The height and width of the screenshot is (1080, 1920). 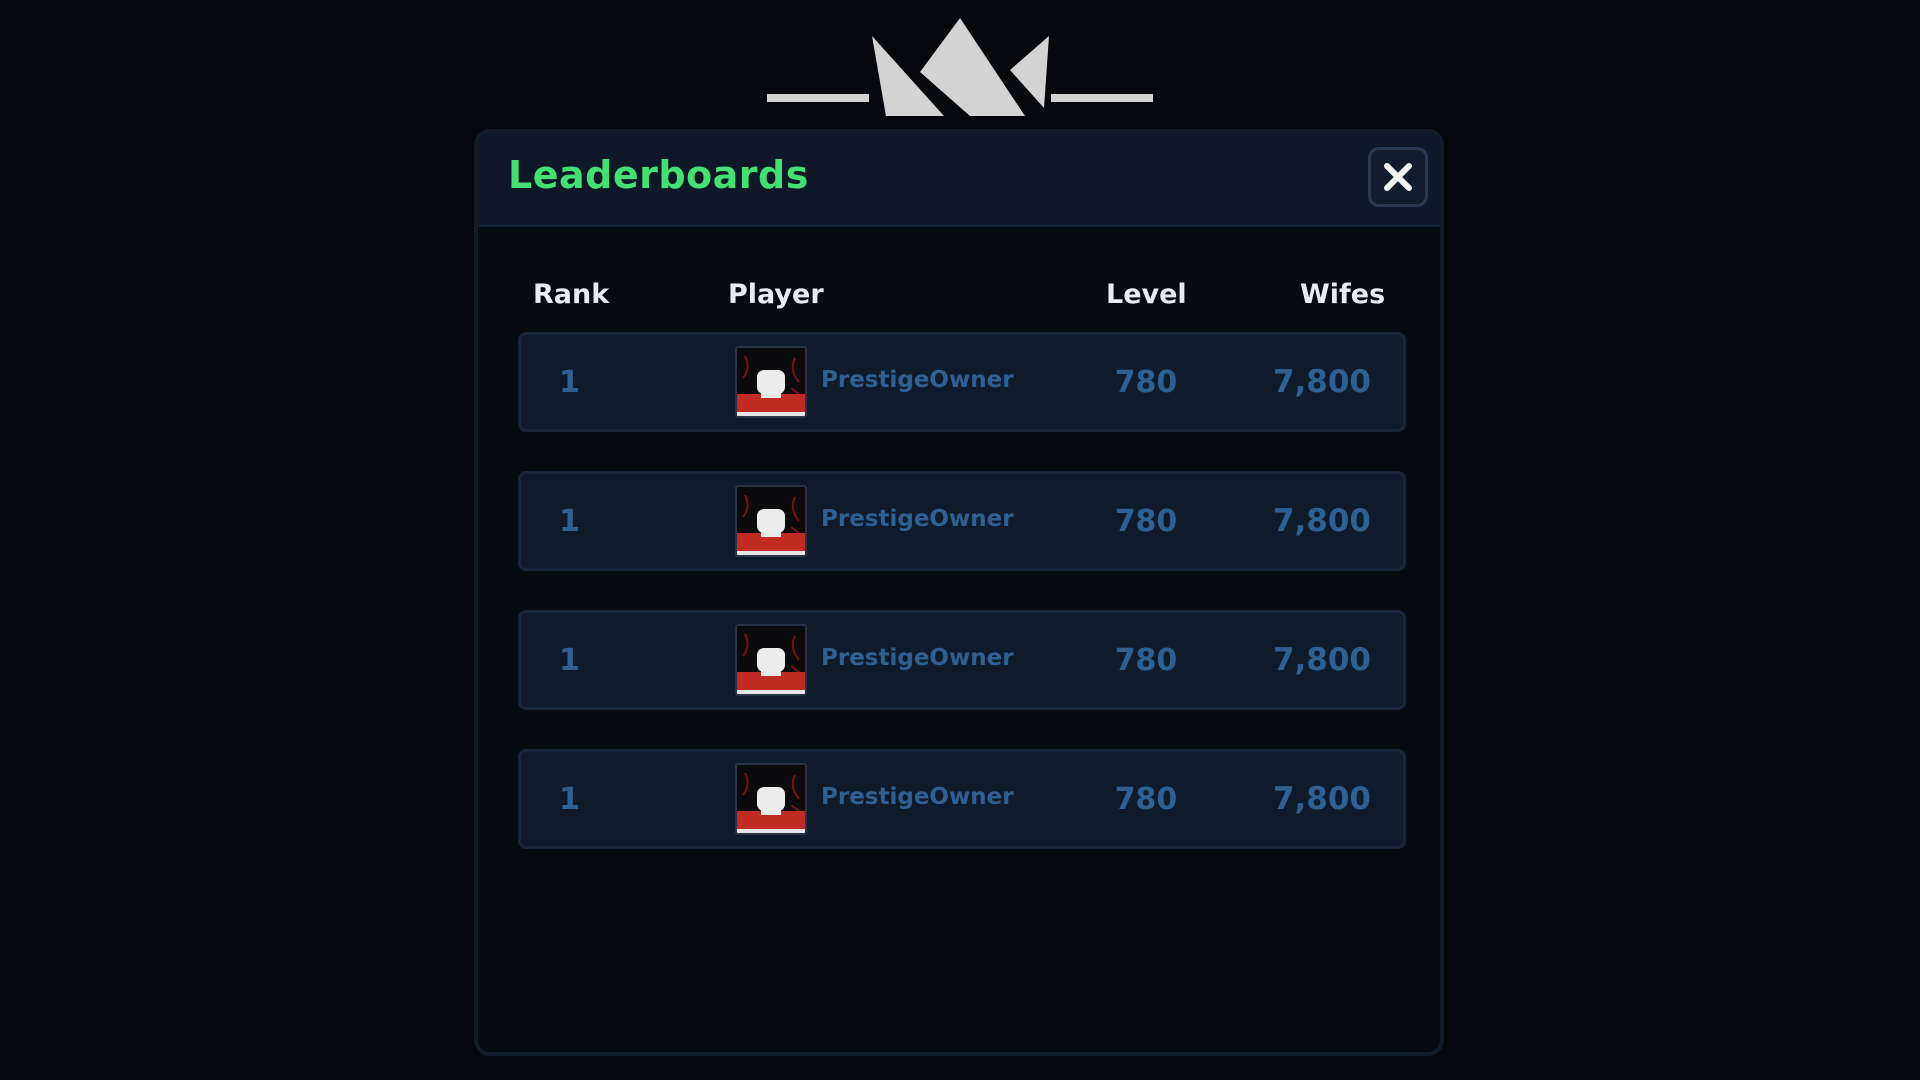 What do you see at coordinates (959, 180) in the screenshot?
I see `window-header: Leaderboards` at bounding box center [959, 180].